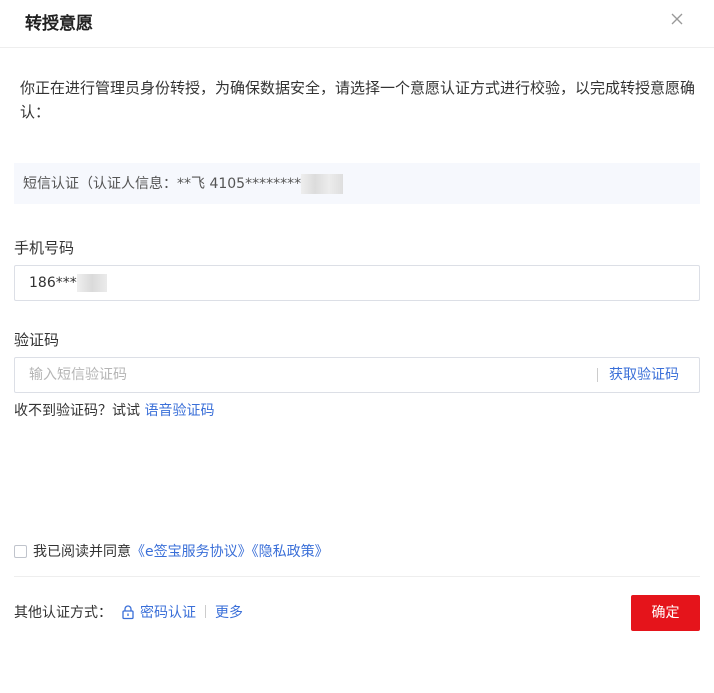  What do you see at coordinates (82, 552) in the screenshot?
I see `agreement-prefix: 我已阅读并同意` at bounding box center [82, 552].